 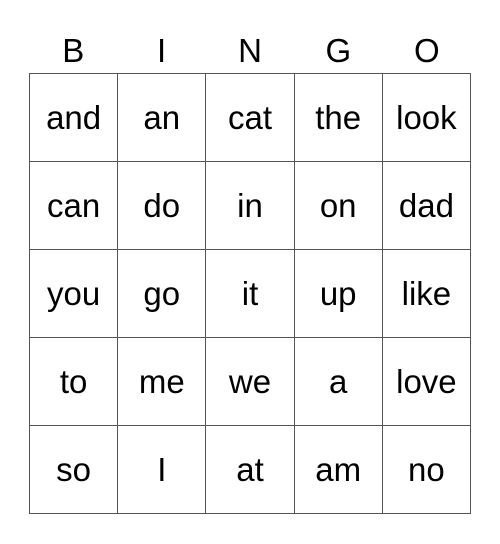 I want to click on bingo-cell: am, so click(x=338, y=470).